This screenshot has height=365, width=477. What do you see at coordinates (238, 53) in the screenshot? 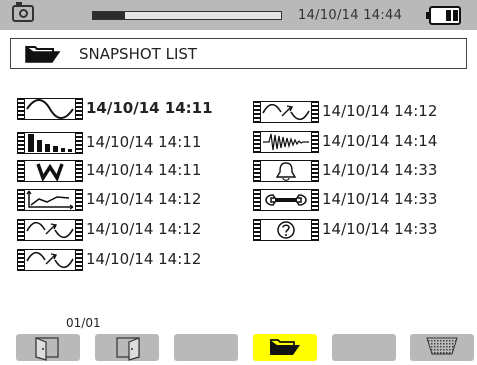
I see `screen-title-box: SNAPSHOT LIST` at bounding box center [238, 53].